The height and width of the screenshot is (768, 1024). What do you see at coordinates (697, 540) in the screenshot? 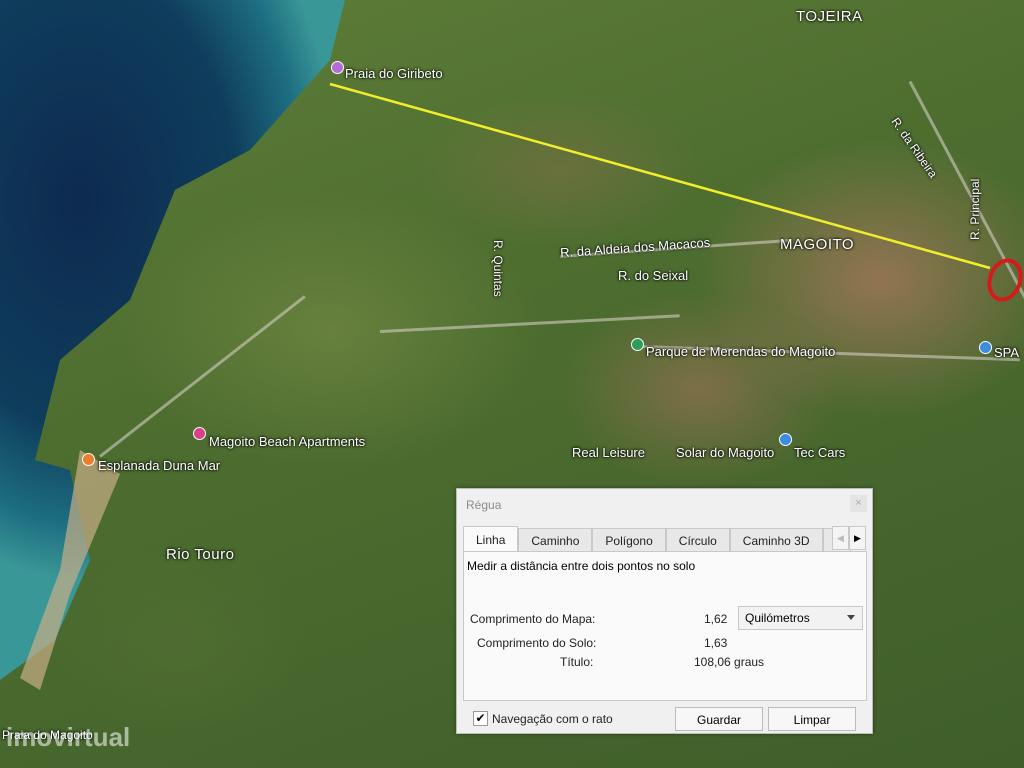
I see `tab-circulo: Círculo` at bounding box center [697, 540].